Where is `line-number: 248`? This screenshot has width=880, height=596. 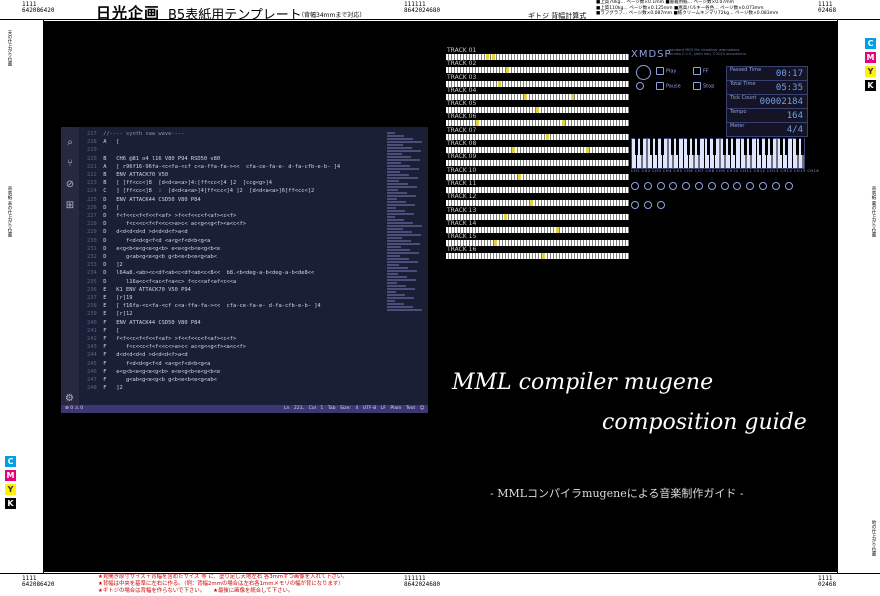 line-number: 248 is located at coordinates (95, 388).